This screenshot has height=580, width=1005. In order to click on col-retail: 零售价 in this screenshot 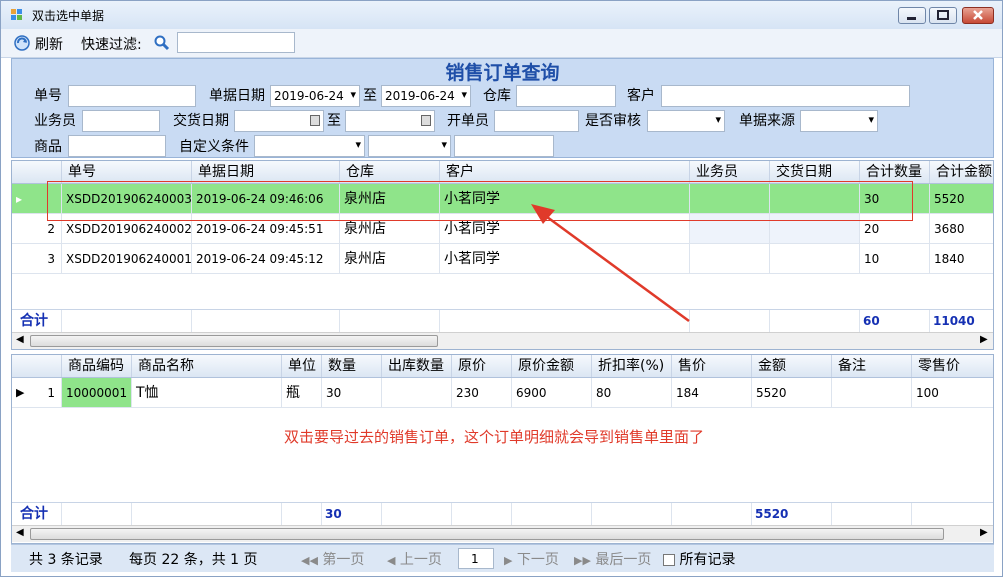, I will do `click(952, 366)`.